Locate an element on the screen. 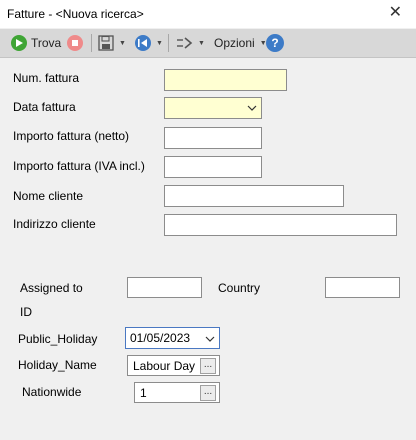 This screenshot has width=416, height=440. public-holiday-value: 01/05/2023 is located at coordinates (160, 338).